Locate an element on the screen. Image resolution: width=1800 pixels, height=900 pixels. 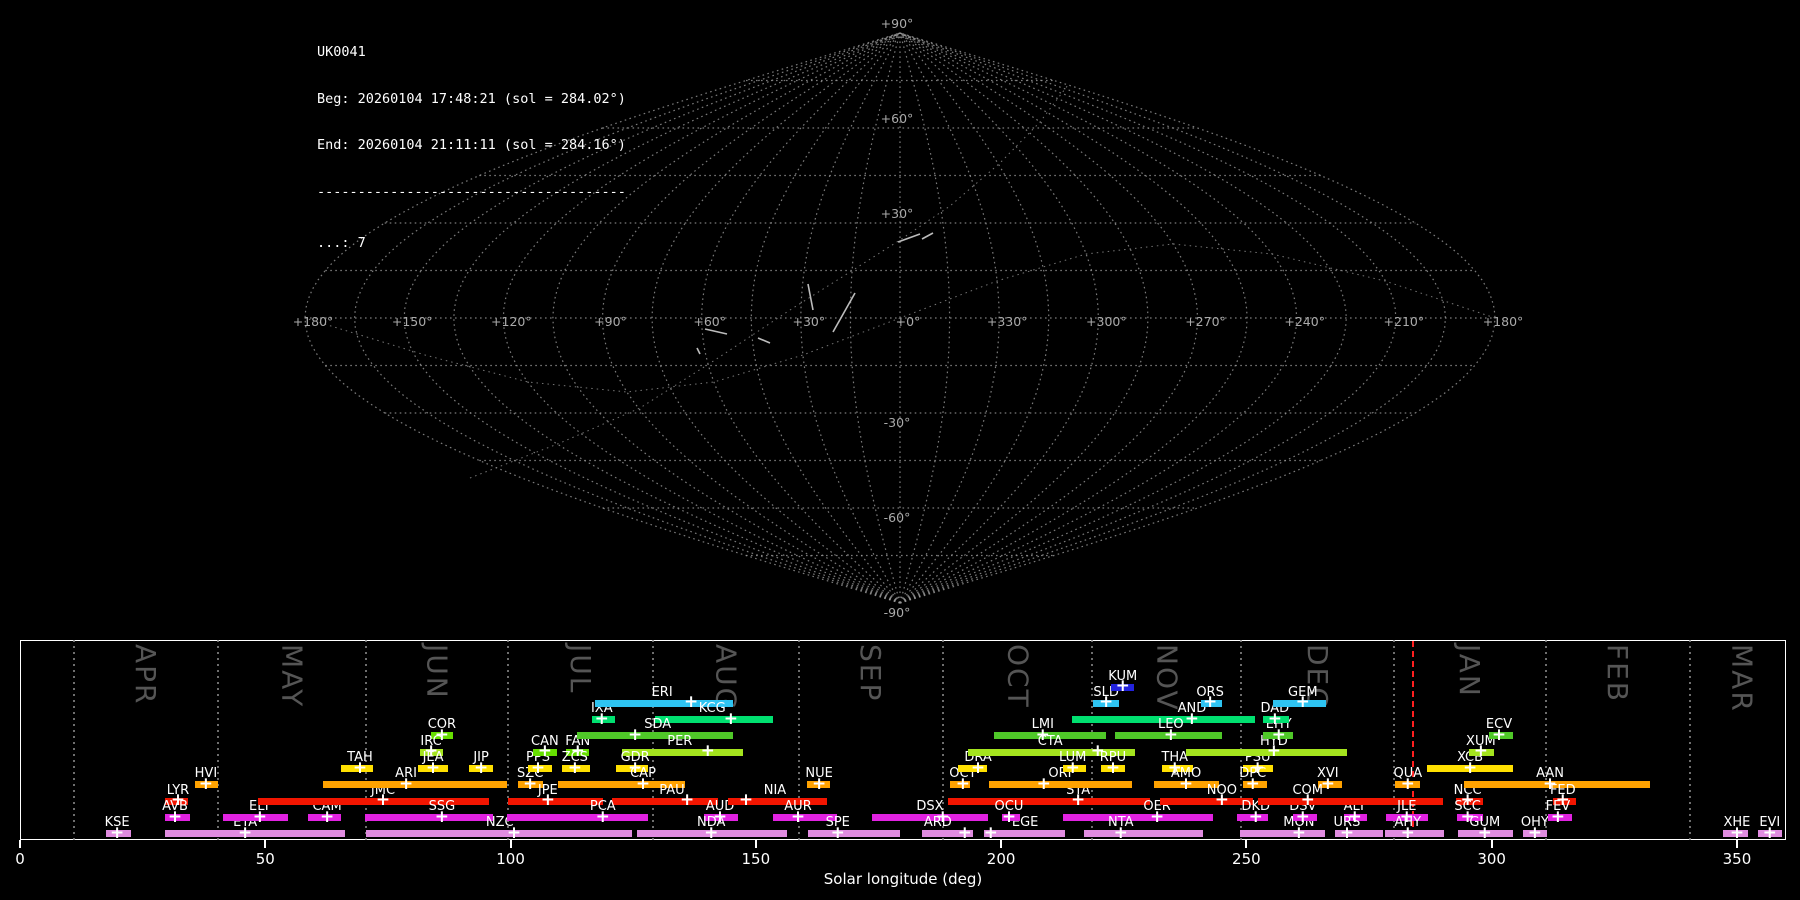
x-axis-tick-label: 350 is located at coordinates (1737, 859).